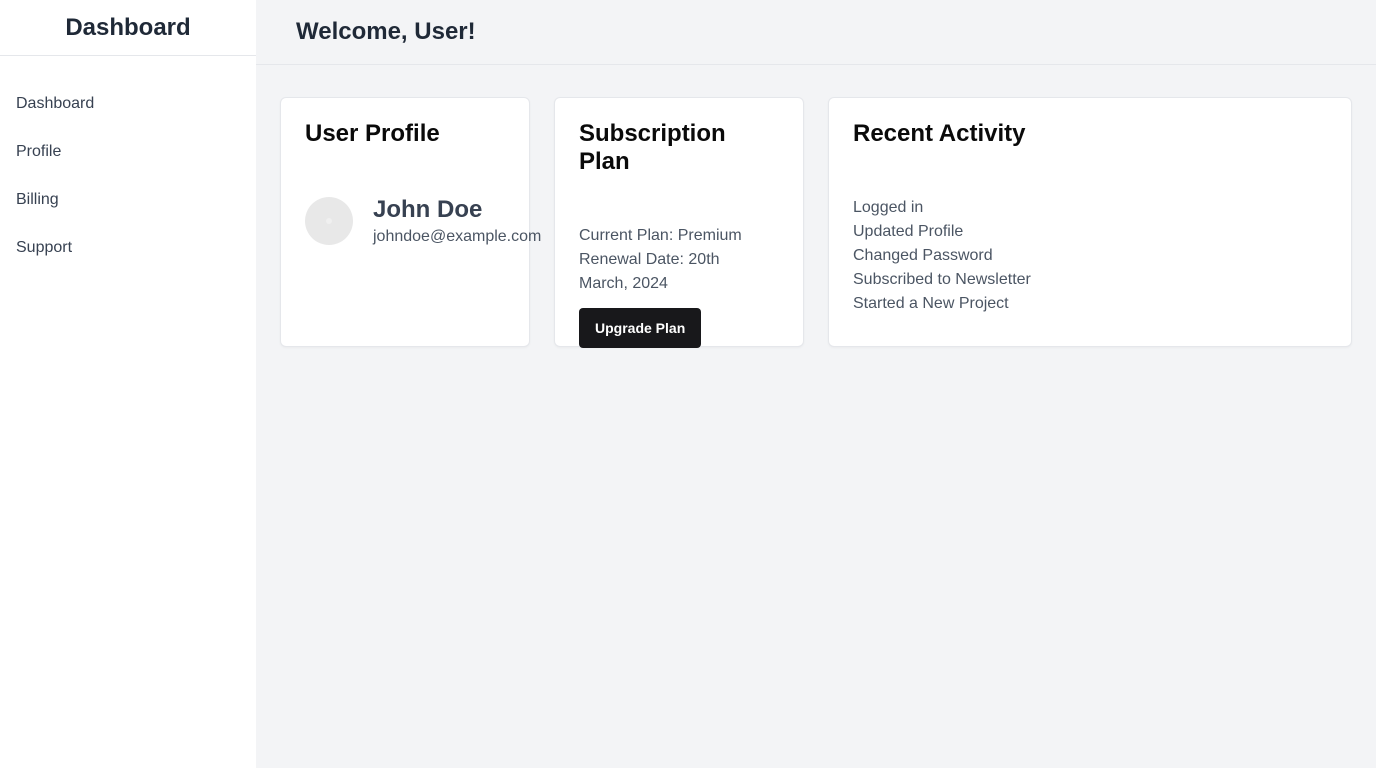  What do you see at coordinates (939, 133) in the screenshot?
I see `card-title: Recent Activity` at bounding box center [939, 133].